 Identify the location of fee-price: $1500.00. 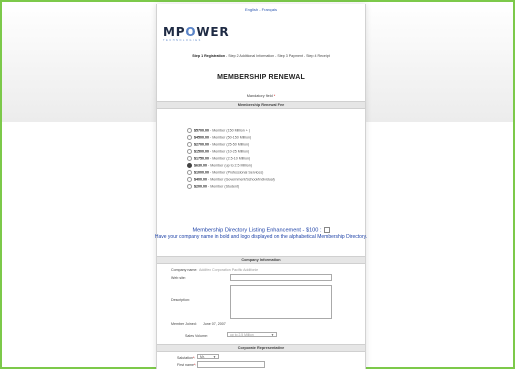
(201, 151).